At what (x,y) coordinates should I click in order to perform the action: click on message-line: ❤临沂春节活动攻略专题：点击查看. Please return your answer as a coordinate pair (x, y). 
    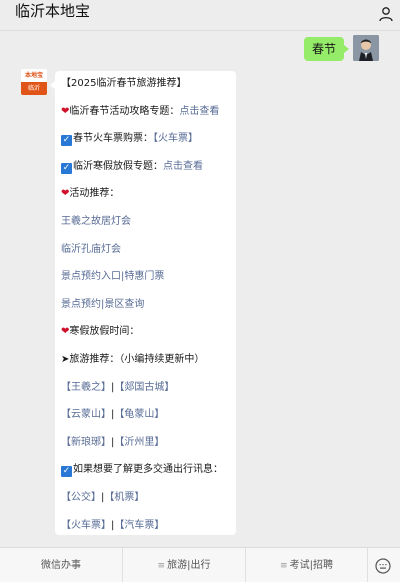
    Looking at the image, I should click on (140, 112).